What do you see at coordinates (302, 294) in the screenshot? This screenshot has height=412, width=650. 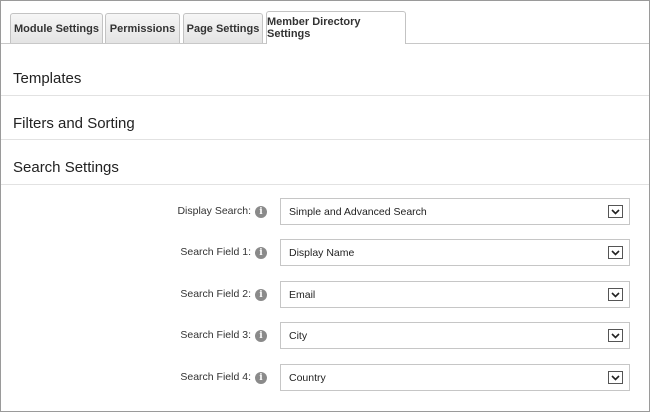 I see `search-field-2-value: Email` at bounding box center [302, 294].